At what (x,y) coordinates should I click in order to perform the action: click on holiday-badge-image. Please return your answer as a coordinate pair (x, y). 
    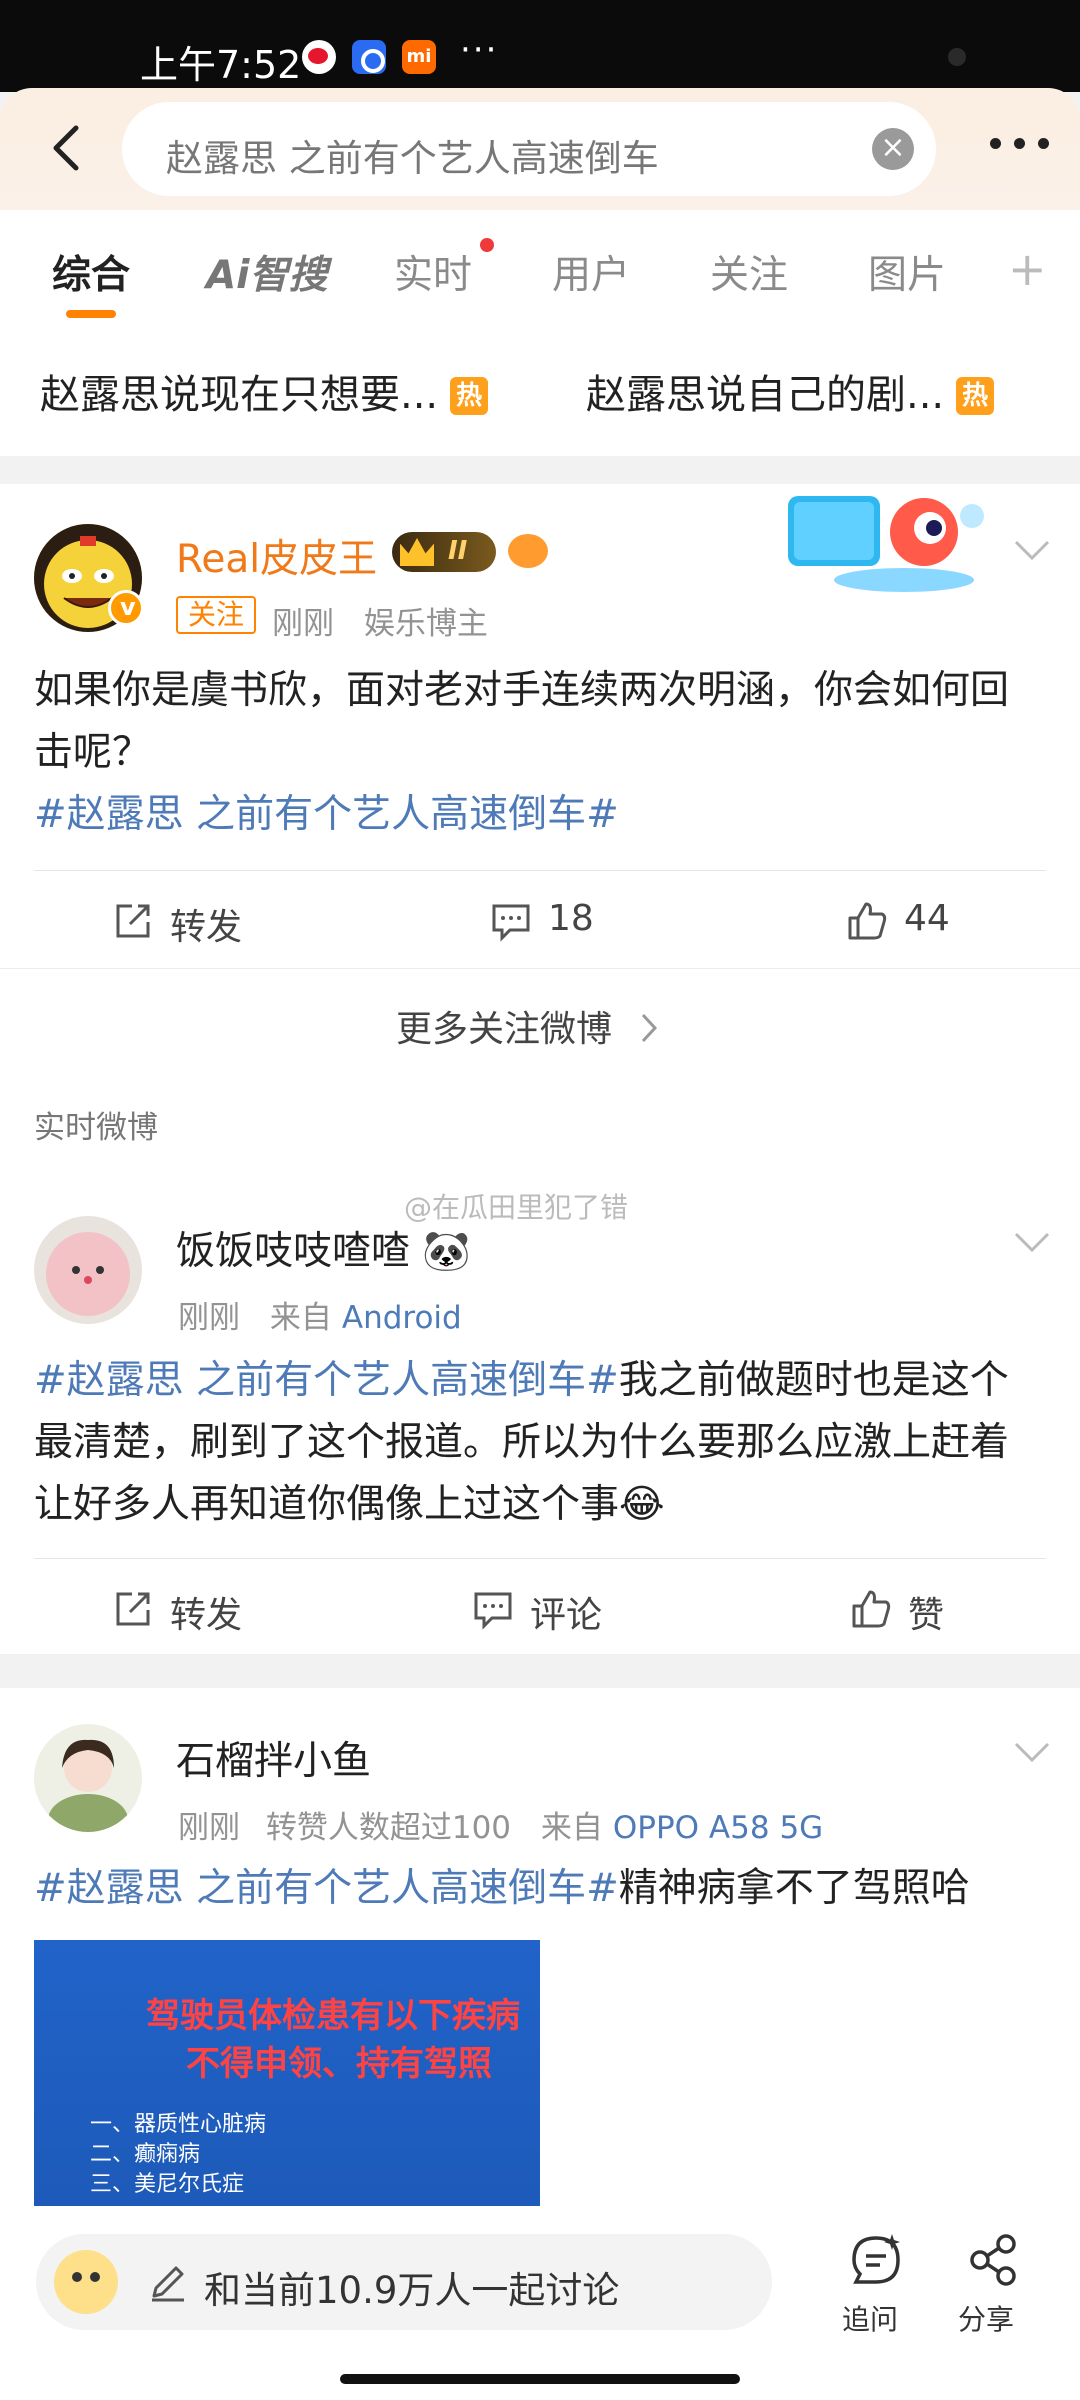
    Looking at the image, I should click on (889, 542).